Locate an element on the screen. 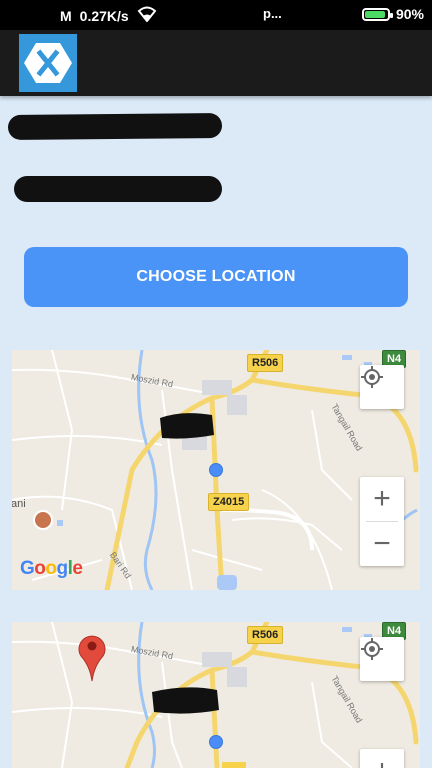 This screenshot has height=768, width=432. zoom-controls: + − is located at coordinates (382, 521).